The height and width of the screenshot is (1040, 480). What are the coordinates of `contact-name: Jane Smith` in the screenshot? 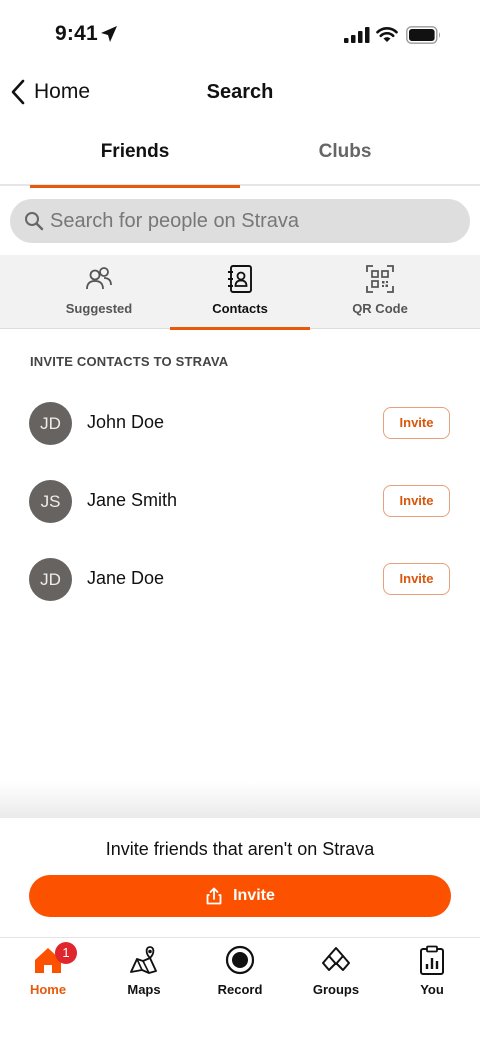 It's located at (132, 500).